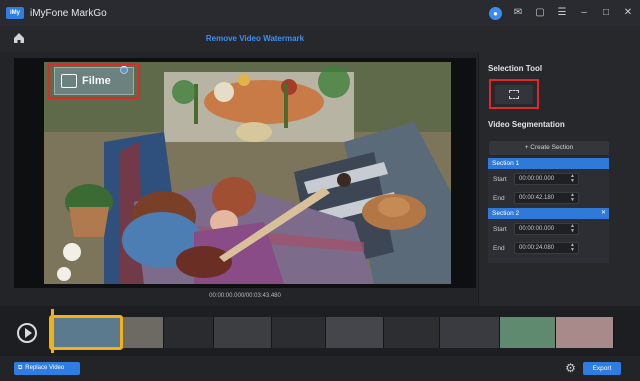  What do you see at coordinates (548, 213) in the screenshot?
I see `section-2-header: Section 2 ✕` at bounding box center [548, 213].